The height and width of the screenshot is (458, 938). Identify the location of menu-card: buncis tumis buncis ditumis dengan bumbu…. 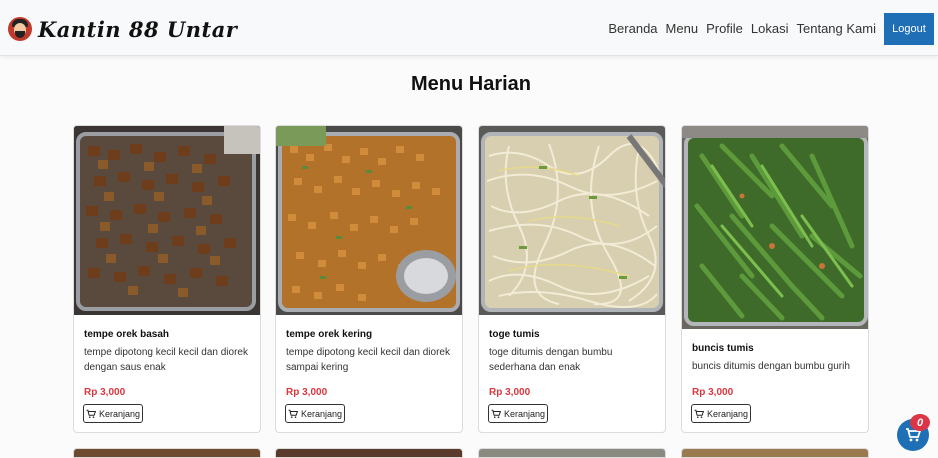
(775, 279).